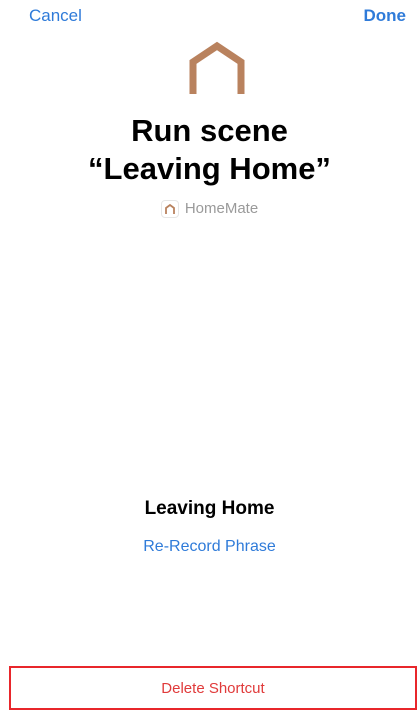 This screenshot has height=711, width=419. I want to click on title-line-1: Run scene, so click(209, 130).